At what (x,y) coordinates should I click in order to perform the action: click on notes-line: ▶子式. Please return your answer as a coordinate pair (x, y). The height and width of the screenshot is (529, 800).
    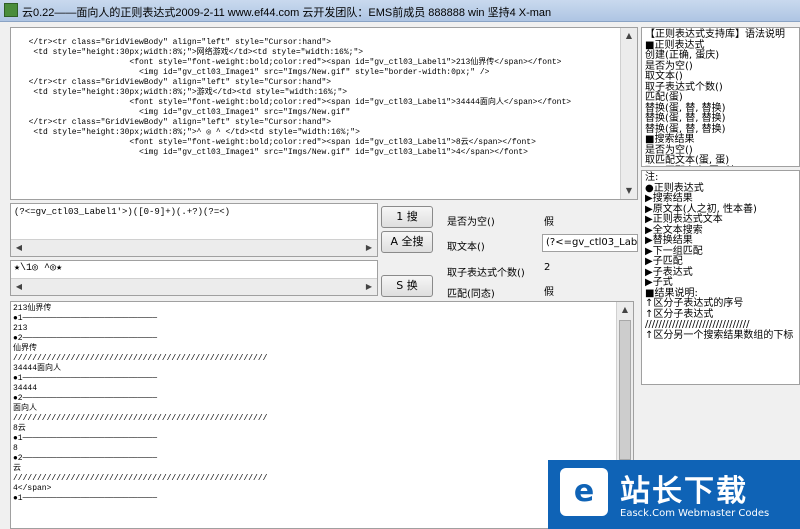
    Looking at the image, I should click on (659, 282).